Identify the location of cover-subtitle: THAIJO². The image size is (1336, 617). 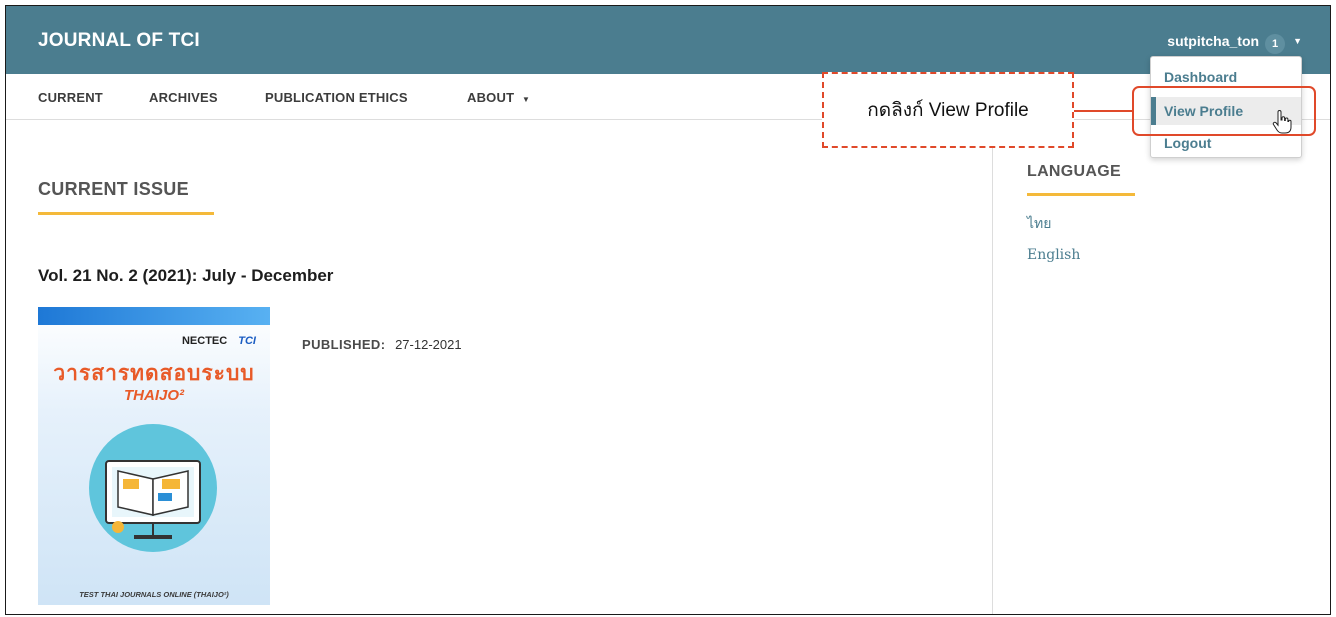
(154, 395).